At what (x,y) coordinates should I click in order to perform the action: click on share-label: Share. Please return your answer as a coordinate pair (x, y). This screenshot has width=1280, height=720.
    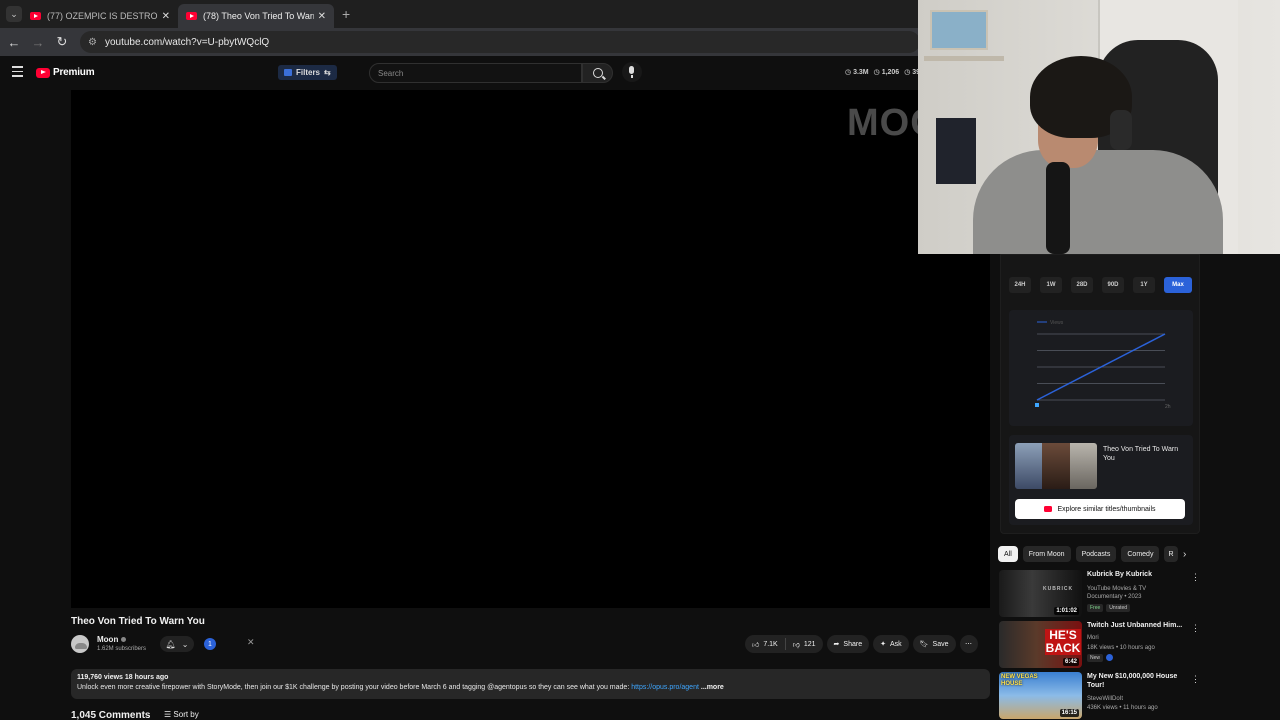
    Looking at the image, I should click on (853, 644).